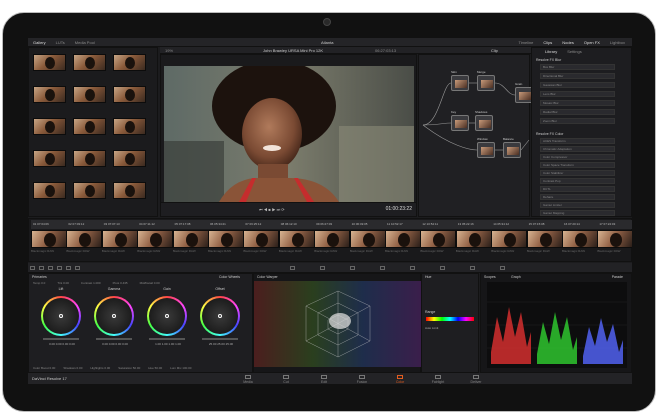 The height and width of the screenshot is (412, 658). Describe the element at coordinates (100, 368) in the screenshot. I see `highlights: Highlights 0.00` at that location.